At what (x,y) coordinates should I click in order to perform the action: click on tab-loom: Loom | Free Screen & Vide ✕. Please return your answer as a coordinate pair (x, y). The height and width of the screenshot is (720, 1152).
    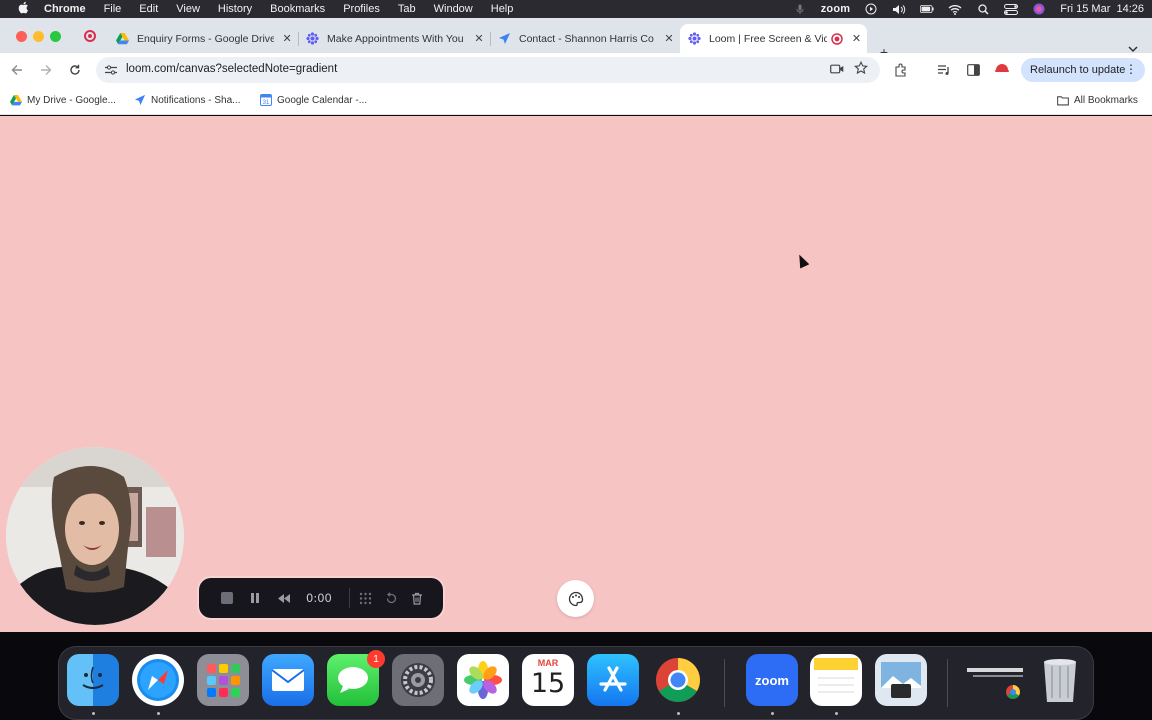
    Looking at the image, I should click on (773, 38).